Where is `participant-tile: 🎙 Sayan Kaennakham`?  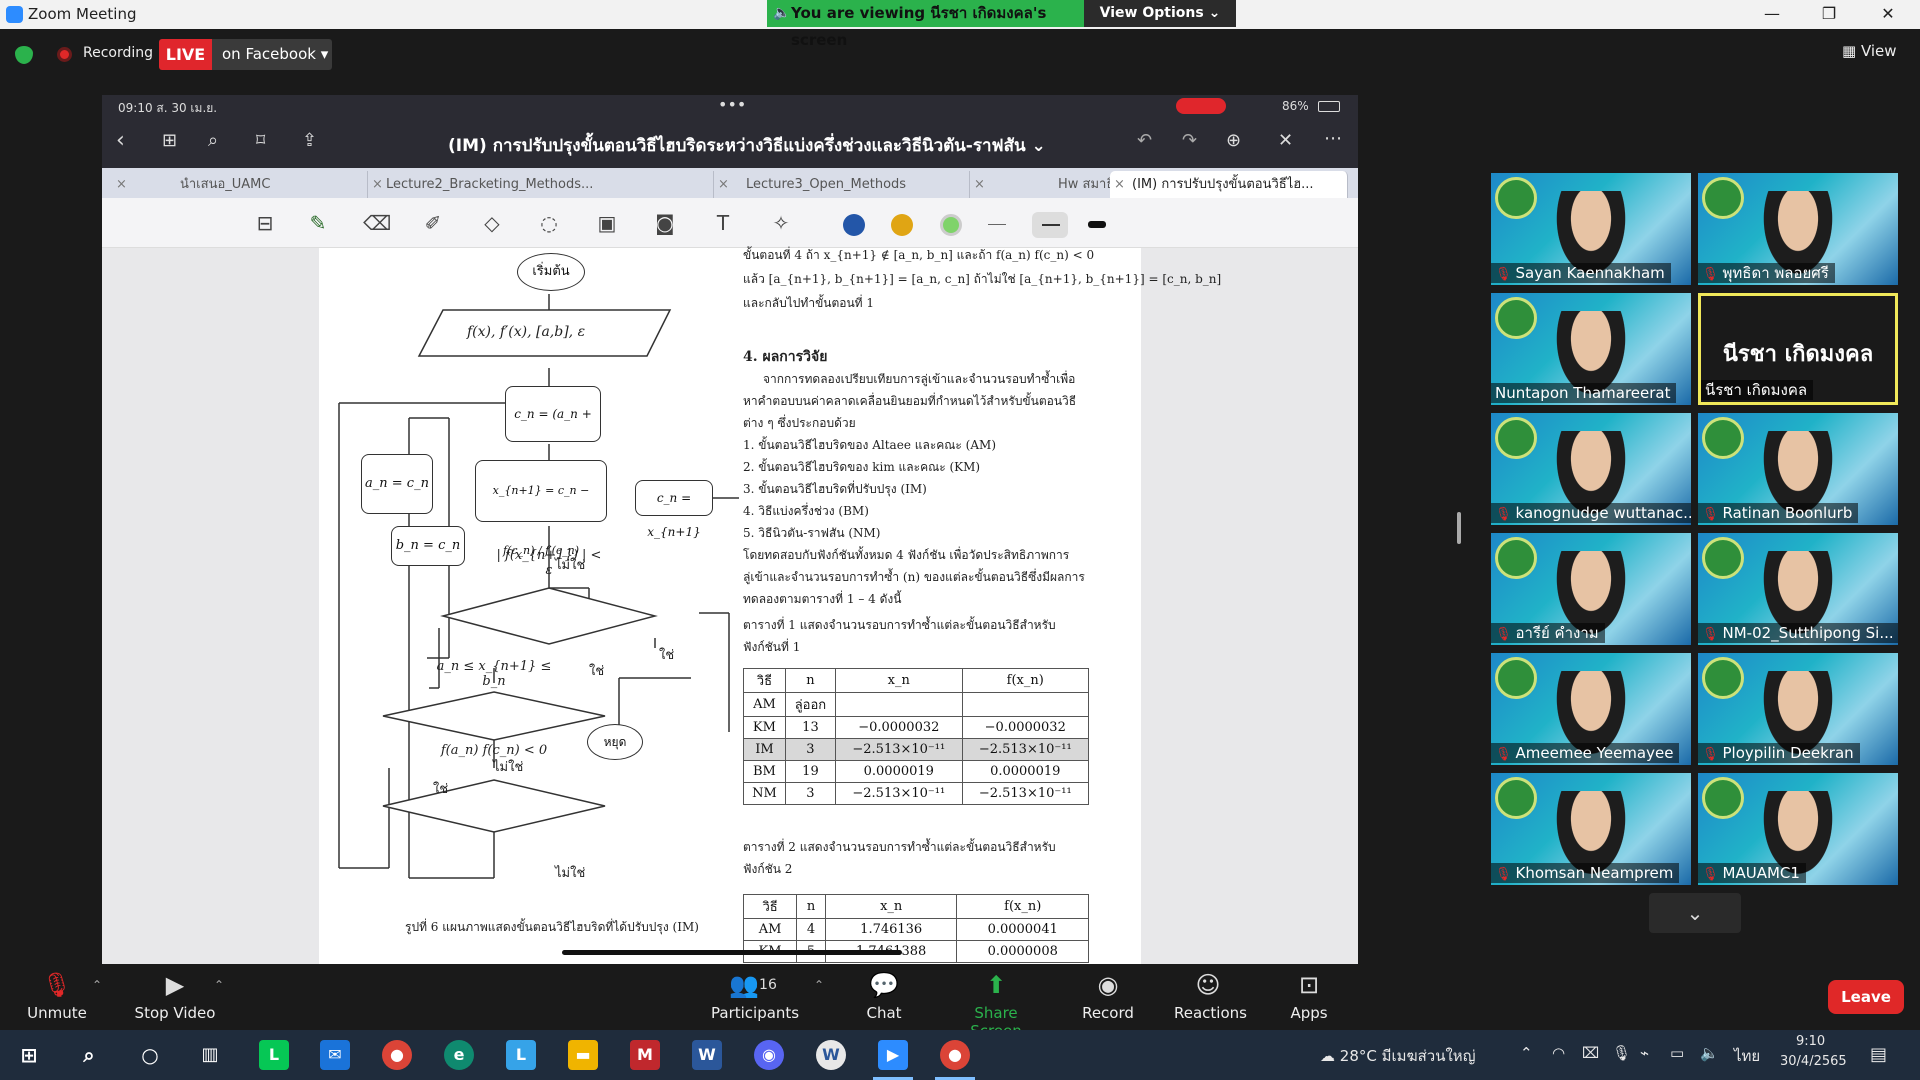 participant-tile: 🎙 Sayan Kaennakham is located at coordinates (1591, 229).